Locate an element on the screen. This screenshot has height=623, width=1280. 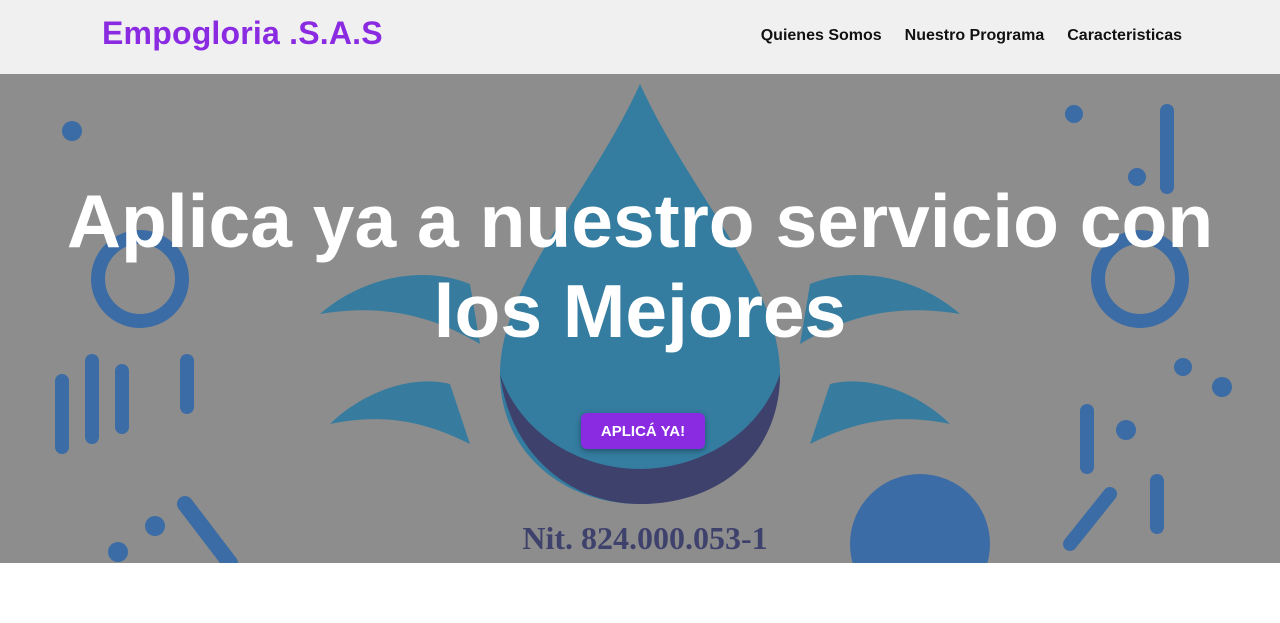
brand-logo-link: Empogloria .S.A.S is located at coordinates (242, 33).